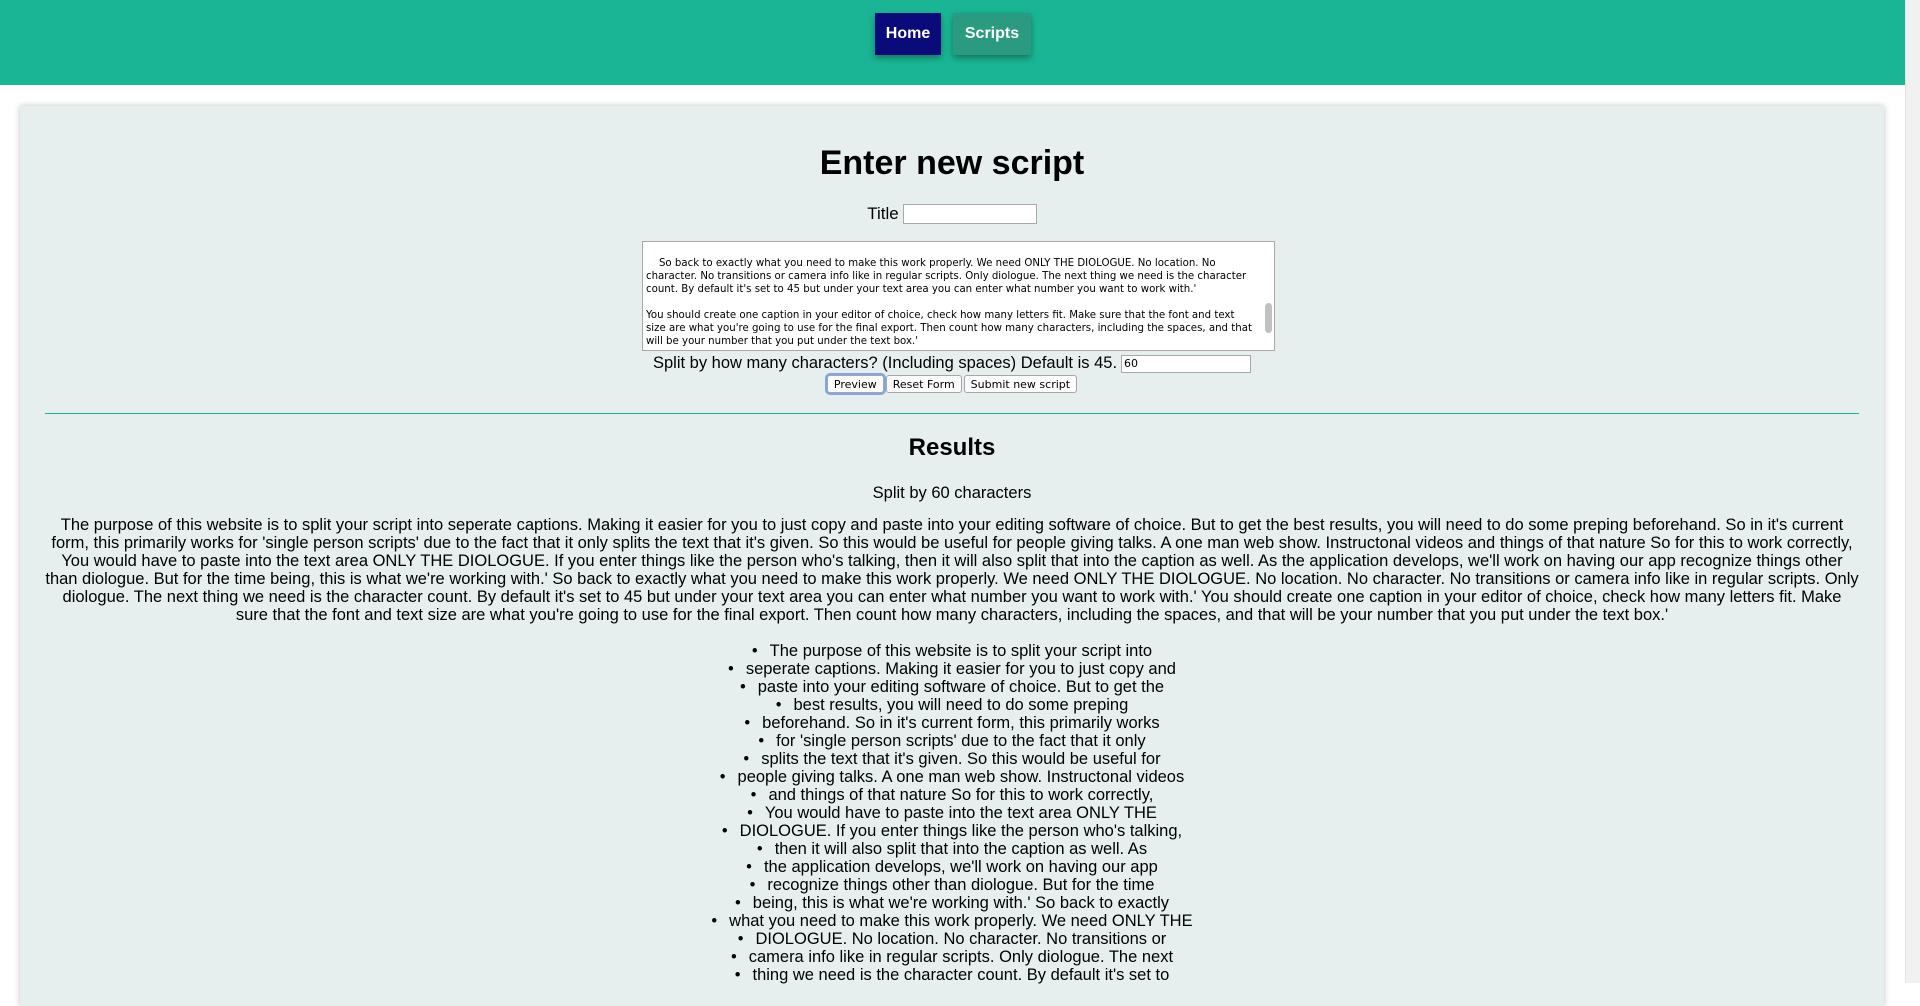 Image resolution: width=1920 pixels, height=1006 pixels. Describe the element at coordinates (883, 213) in the screenshot. I see `title-label: Title` at that location.